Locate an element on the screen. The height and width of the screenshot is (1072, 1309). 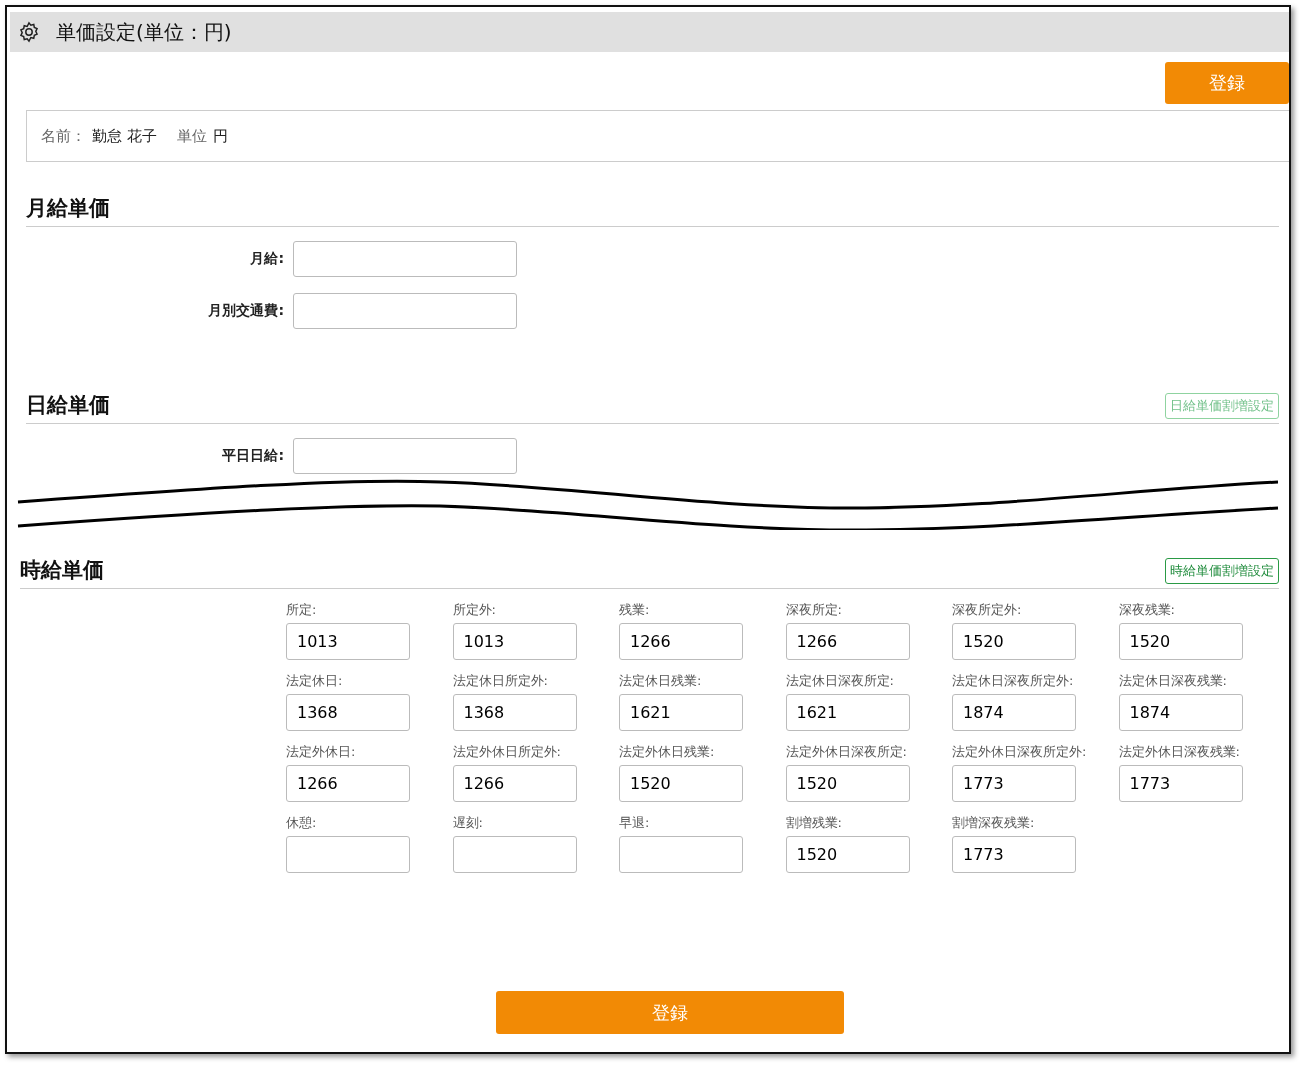
section-heading: 月給単価 is located at coordinates (68, 208).